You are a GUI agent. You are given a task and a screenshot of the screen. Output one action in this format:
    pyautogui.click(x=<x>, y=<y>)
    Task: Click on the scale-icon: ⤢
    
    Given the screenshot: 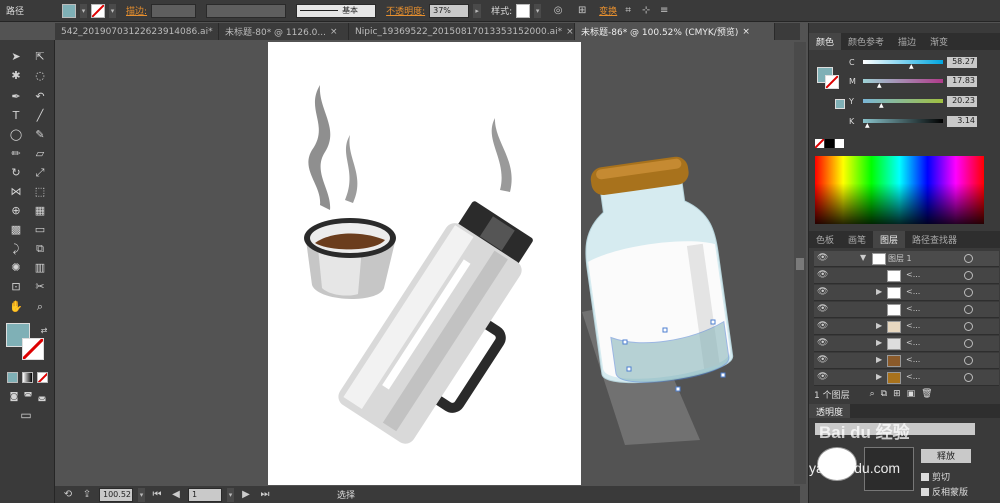 What is the action you would take?
    pyautogui.click(x=40, y=172)
    